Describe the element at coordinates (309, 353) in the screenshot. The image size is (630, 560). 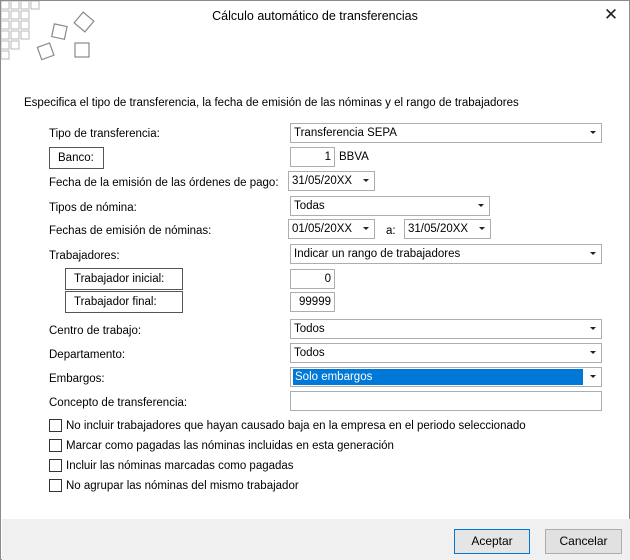
I see `departamento-value: Todos` at that location.